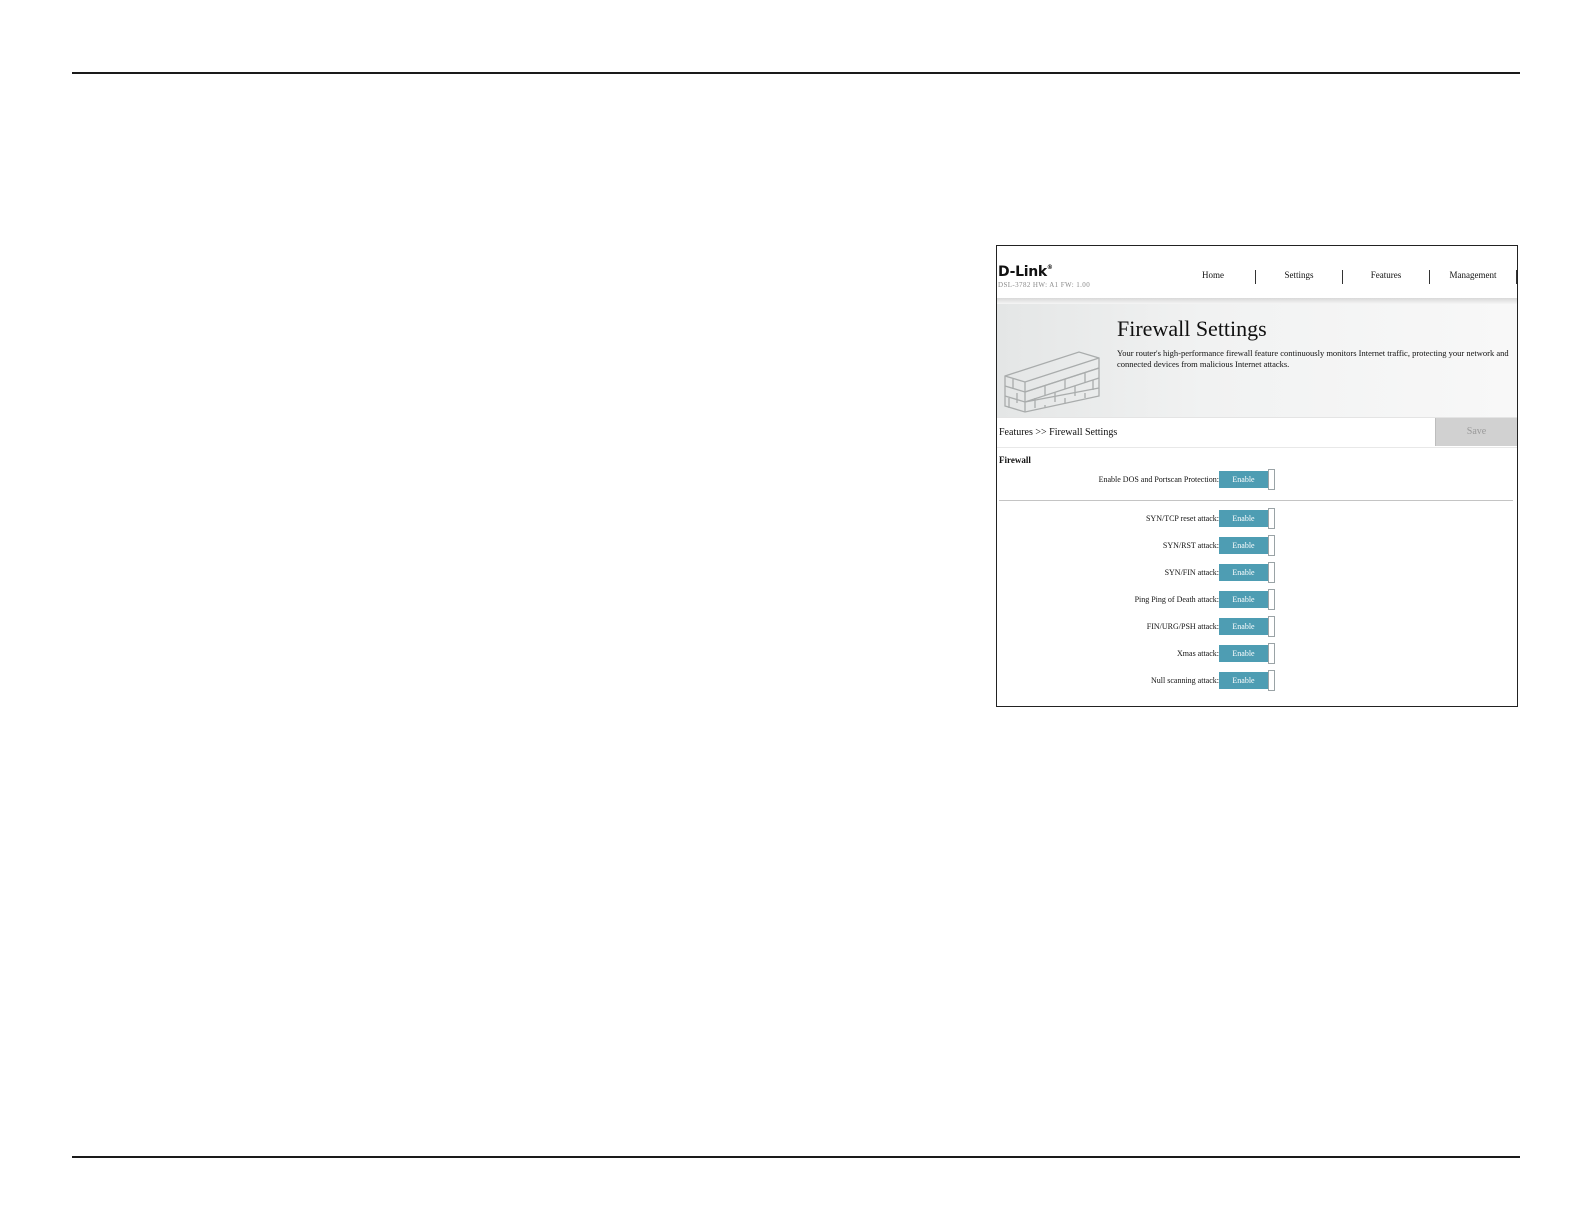  Describe the element at coordinates (1190, 545) in the screenshot. I see `setting-label: SYN/RST attack:` at that location.